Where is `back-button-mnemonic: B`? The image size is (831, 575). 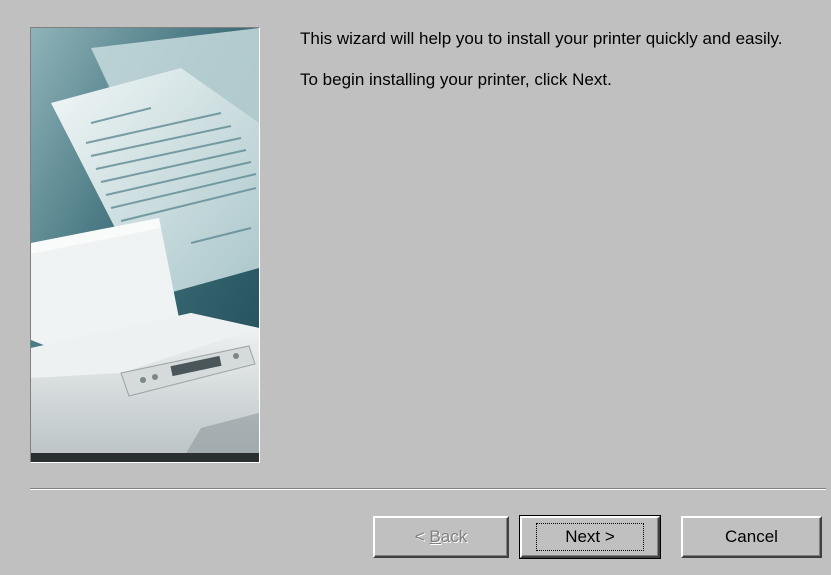 back-button-mnemonic: B is located at coordinates (435, 536).